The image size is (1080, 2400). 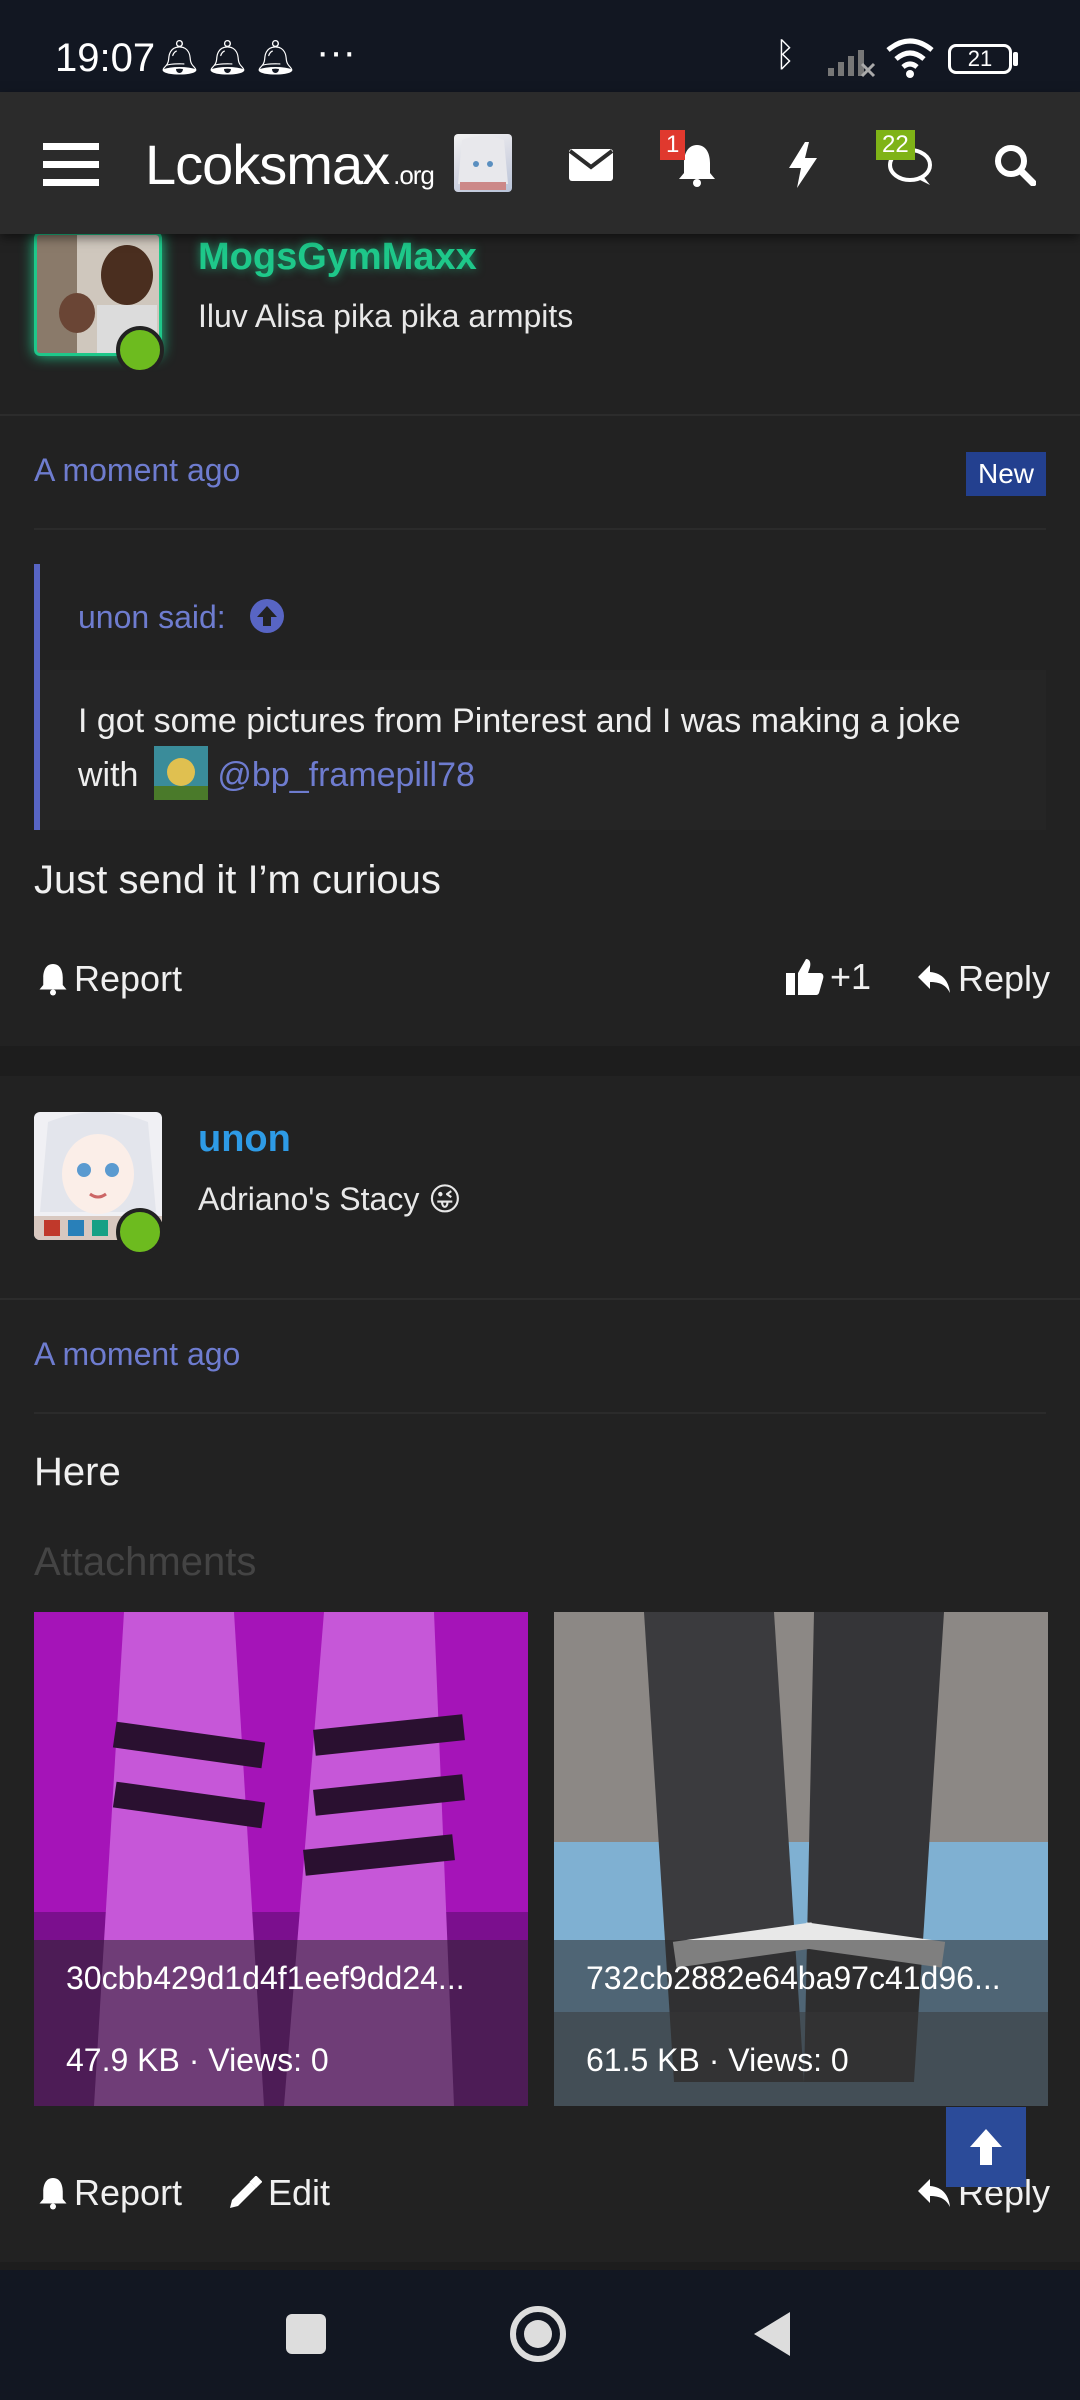 I want to click on app-header: Lcoksmax .org 1 22, so click(x=540, y=163).